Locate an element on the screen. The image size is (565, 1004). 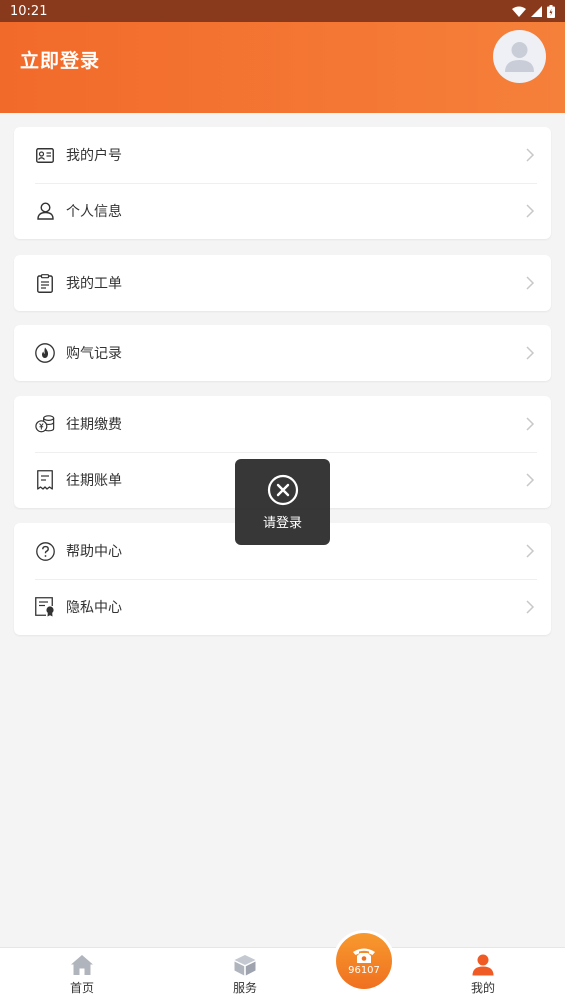
menu-item-my-account-number: 我的户号 is located at coordinates (282, 155).